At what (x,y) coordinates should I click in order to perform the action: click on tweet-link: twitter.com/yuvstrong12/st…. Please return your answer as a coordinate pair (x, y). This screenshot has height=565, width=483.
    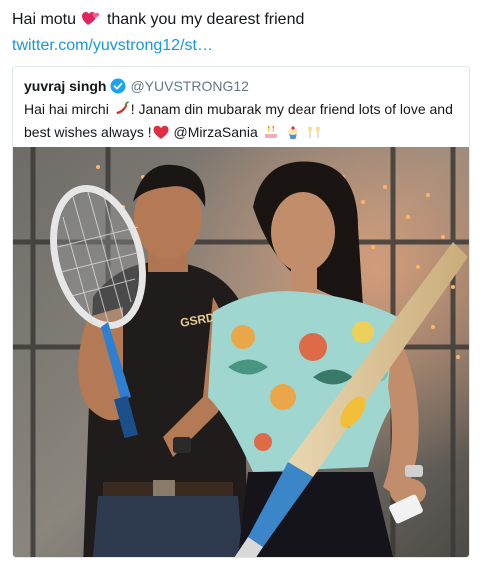
    Looking at the image, I should click on (112, 46).